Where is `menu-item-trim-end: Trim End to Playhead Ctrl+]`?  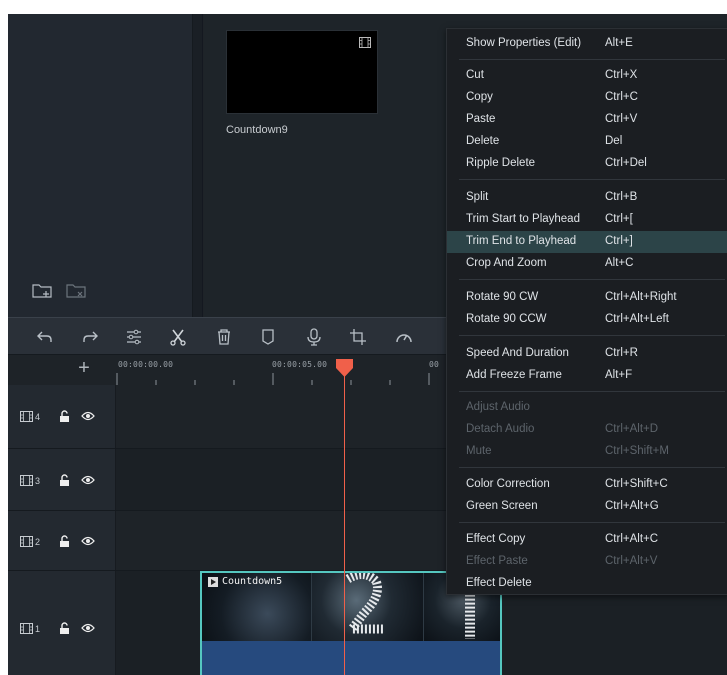 menu-item-trim-end: Trim End to Playhead Ctrl+] is located at coordinates (587, 242).